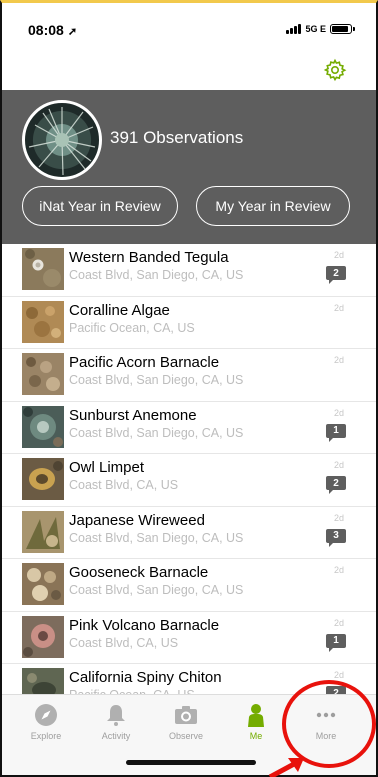 The height and width of the screenshot is (777, 378). Describe the element at coordinates (139, 572) in the screenshot. I see `observation-name: Gooseneck Barnacle` at that location.